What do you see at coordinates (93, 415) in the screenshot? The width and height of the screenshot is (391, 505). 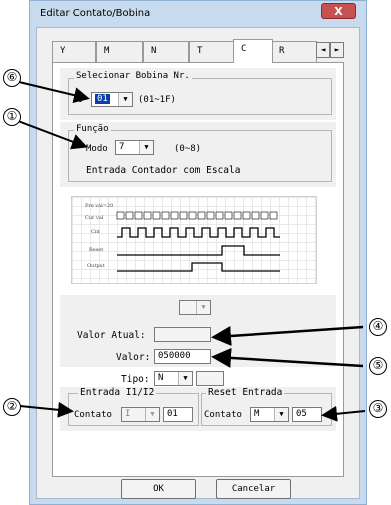 I see `input-contact-label: Contato` at bounding box center [93, 415].